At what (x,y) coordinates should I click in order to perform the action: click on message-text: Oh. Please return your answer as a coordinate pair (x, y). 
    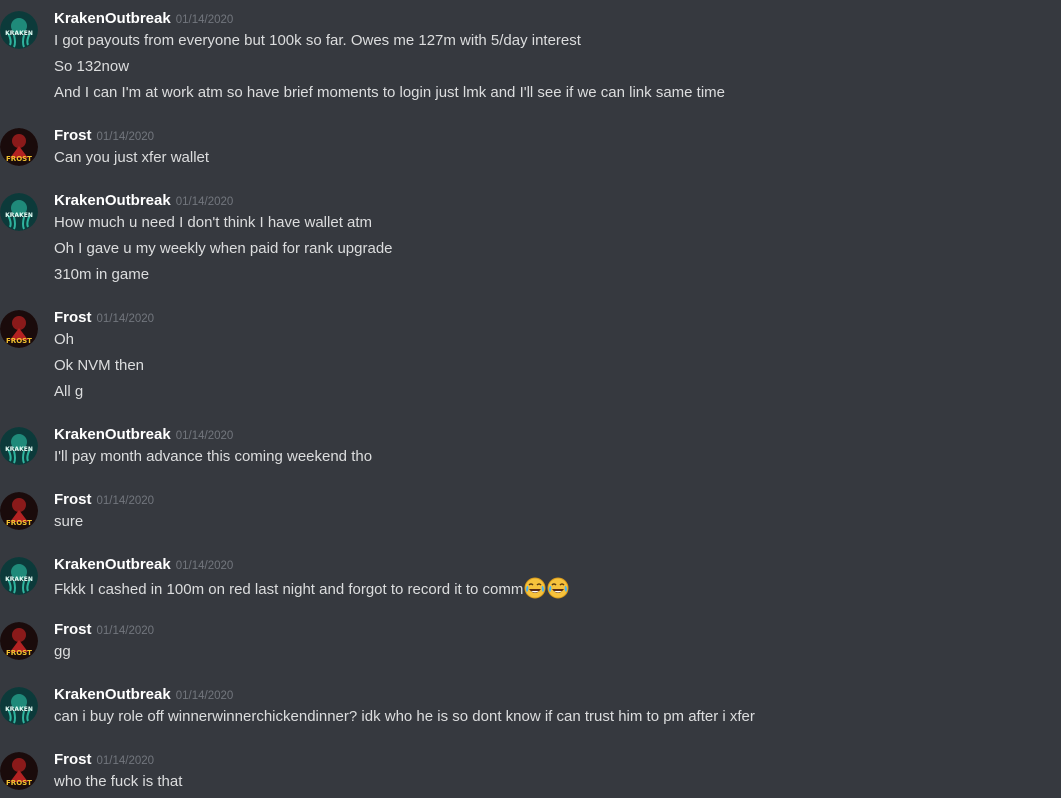
    Looking at the image, I should click on (64, 339).